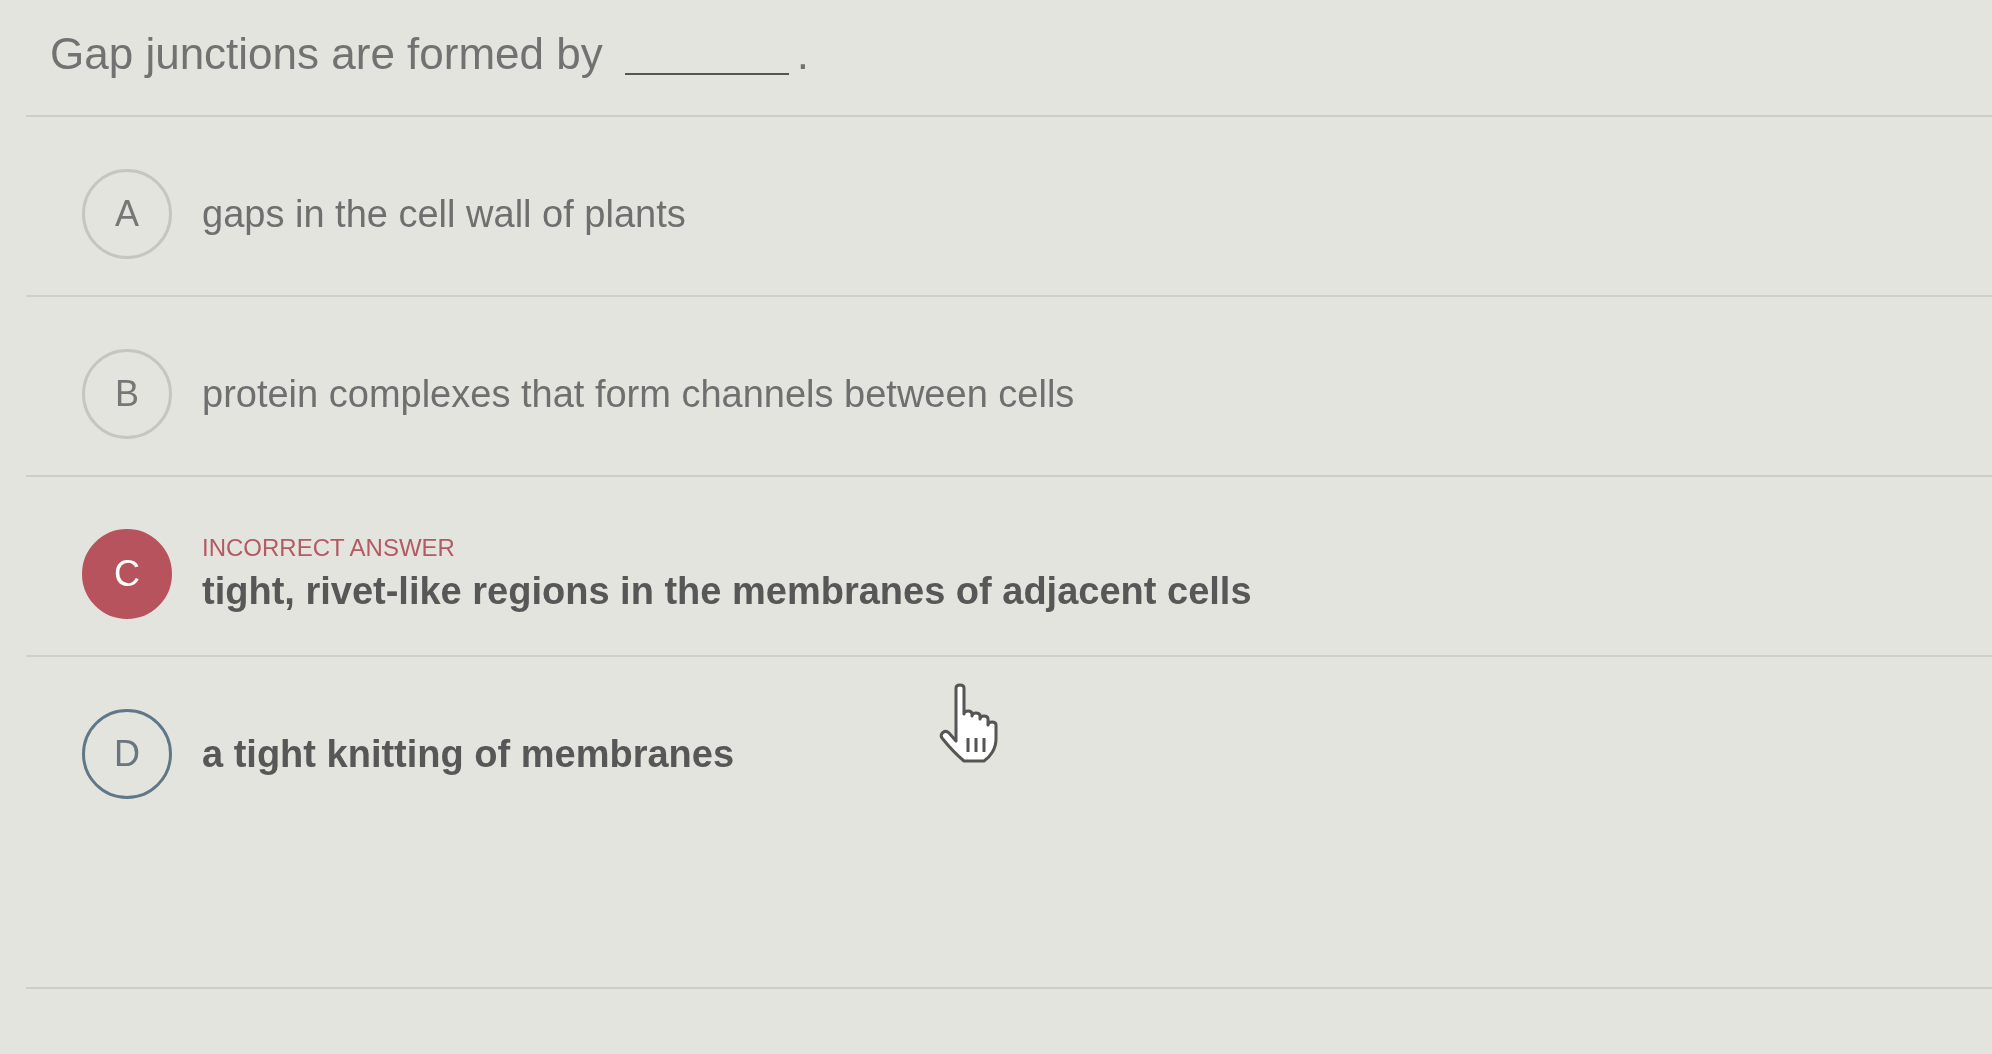 The height and width of the screenshot is (1054, 1992). Describe the element at coordinates (329, 548) in the screenshot. I see `feedback-label: INCORRECT ANSWER` at that location.